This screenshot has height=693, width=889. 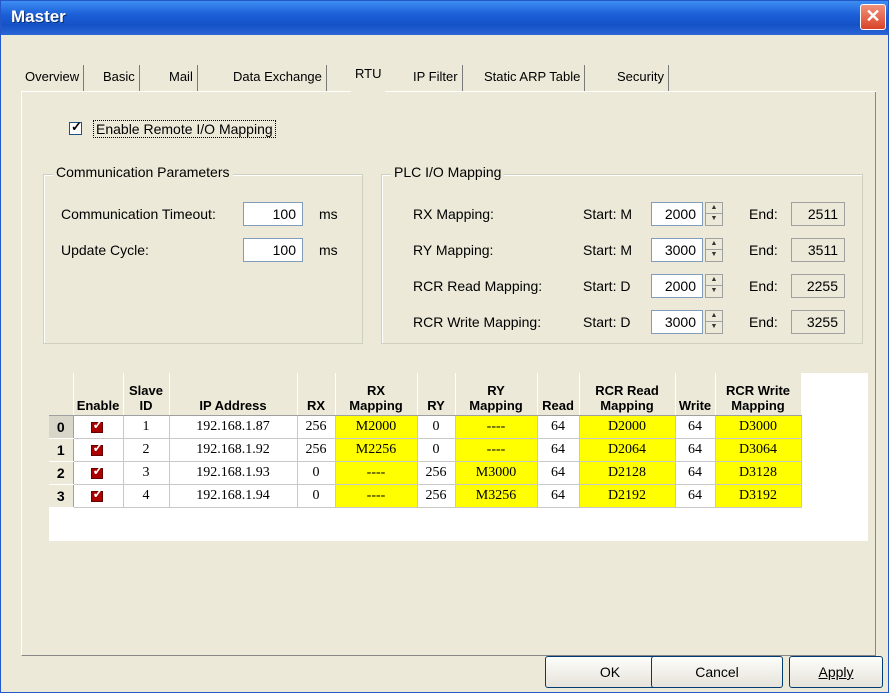 What do you see at coordinates (119, 78) in the screenshot?
I see `tab-basic: Basic` at bounding box center [119, 78].